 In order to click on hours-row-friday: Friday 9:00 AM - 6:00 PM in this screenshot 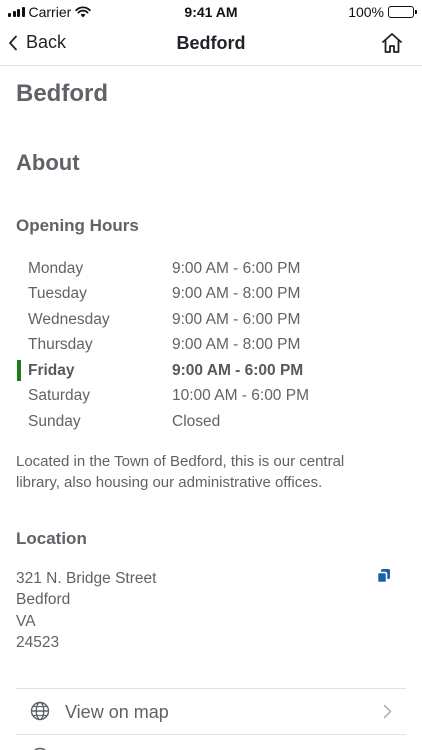, I will do `click(211, 371)`.